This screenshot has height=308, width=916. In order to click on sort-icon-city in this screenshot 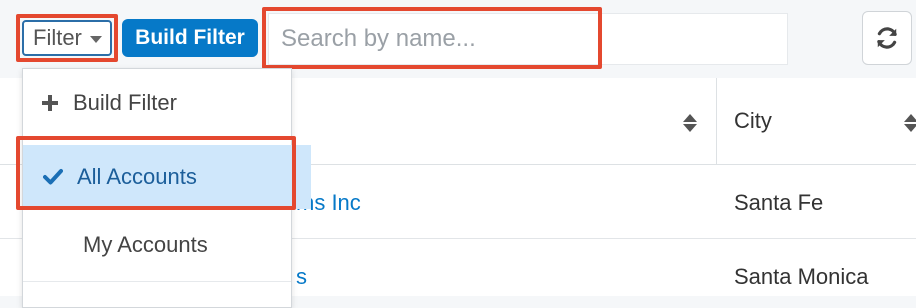, I will do `click(910, 123)`.